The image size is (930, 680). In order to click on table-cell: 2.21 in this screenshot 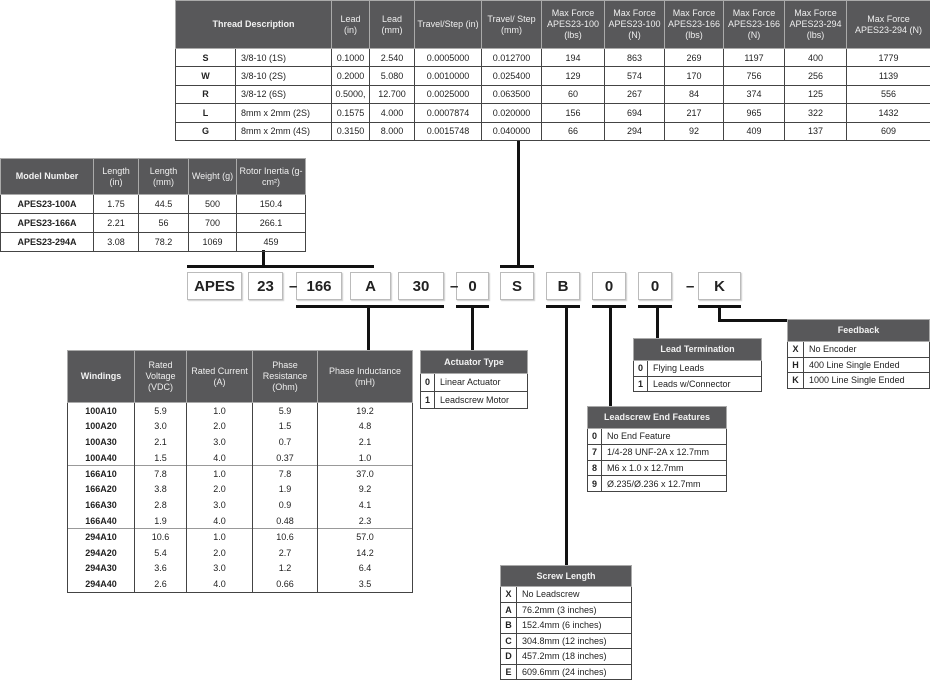, I will do `click(116, 223)`.